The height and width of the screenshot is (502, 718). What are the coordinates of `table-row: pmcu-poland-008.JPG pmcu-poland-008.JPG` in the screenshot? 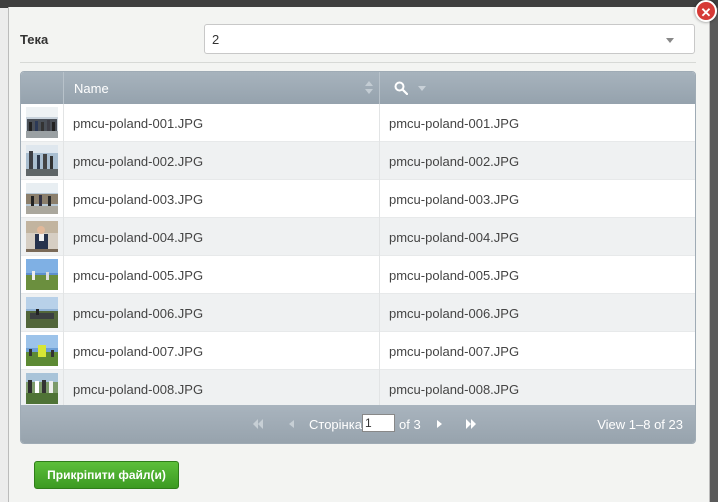 It's located at (358, 389).